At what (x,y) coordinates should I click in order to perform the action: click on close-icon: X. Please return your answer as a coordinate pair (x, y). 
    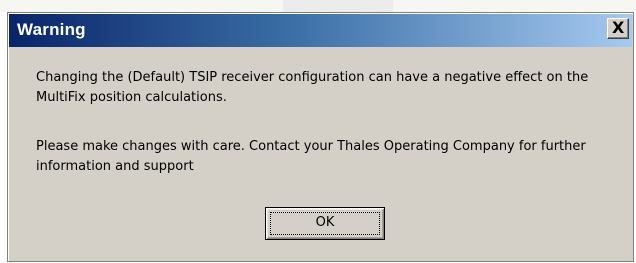
    Looking at the image, I should click on (618, 27).